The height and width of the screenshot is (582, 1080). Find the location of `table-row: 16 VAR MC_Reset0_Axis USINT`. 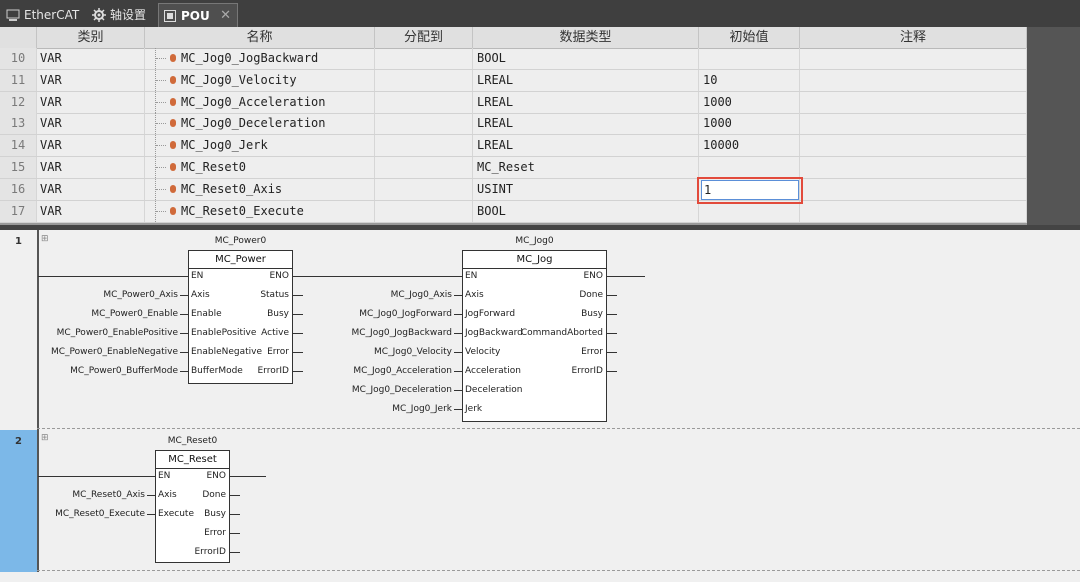

table-row: 16 VAR MC_Reset0_Axis USINT is located at coordinates (513, 189).